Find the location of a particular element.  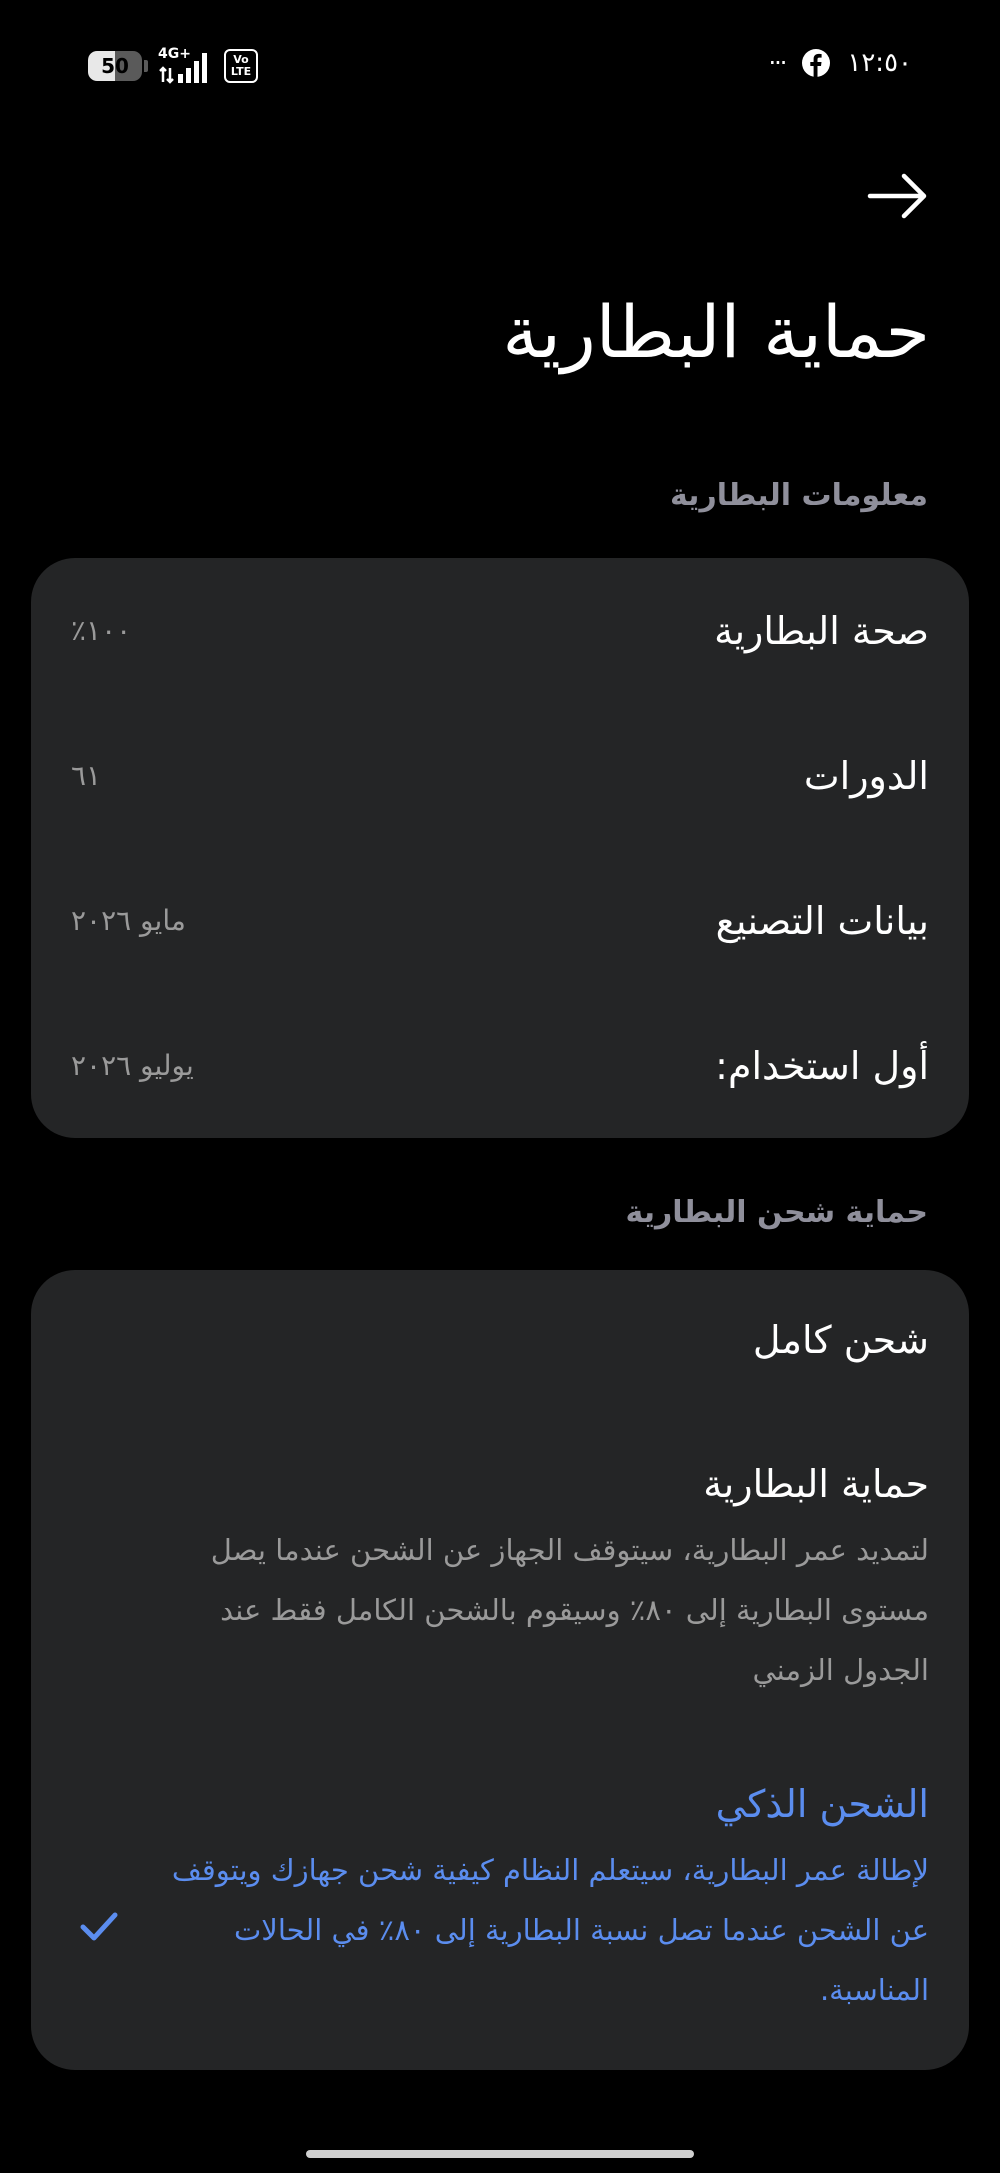

info-label: الدورات is located at coordinates (866, 775).